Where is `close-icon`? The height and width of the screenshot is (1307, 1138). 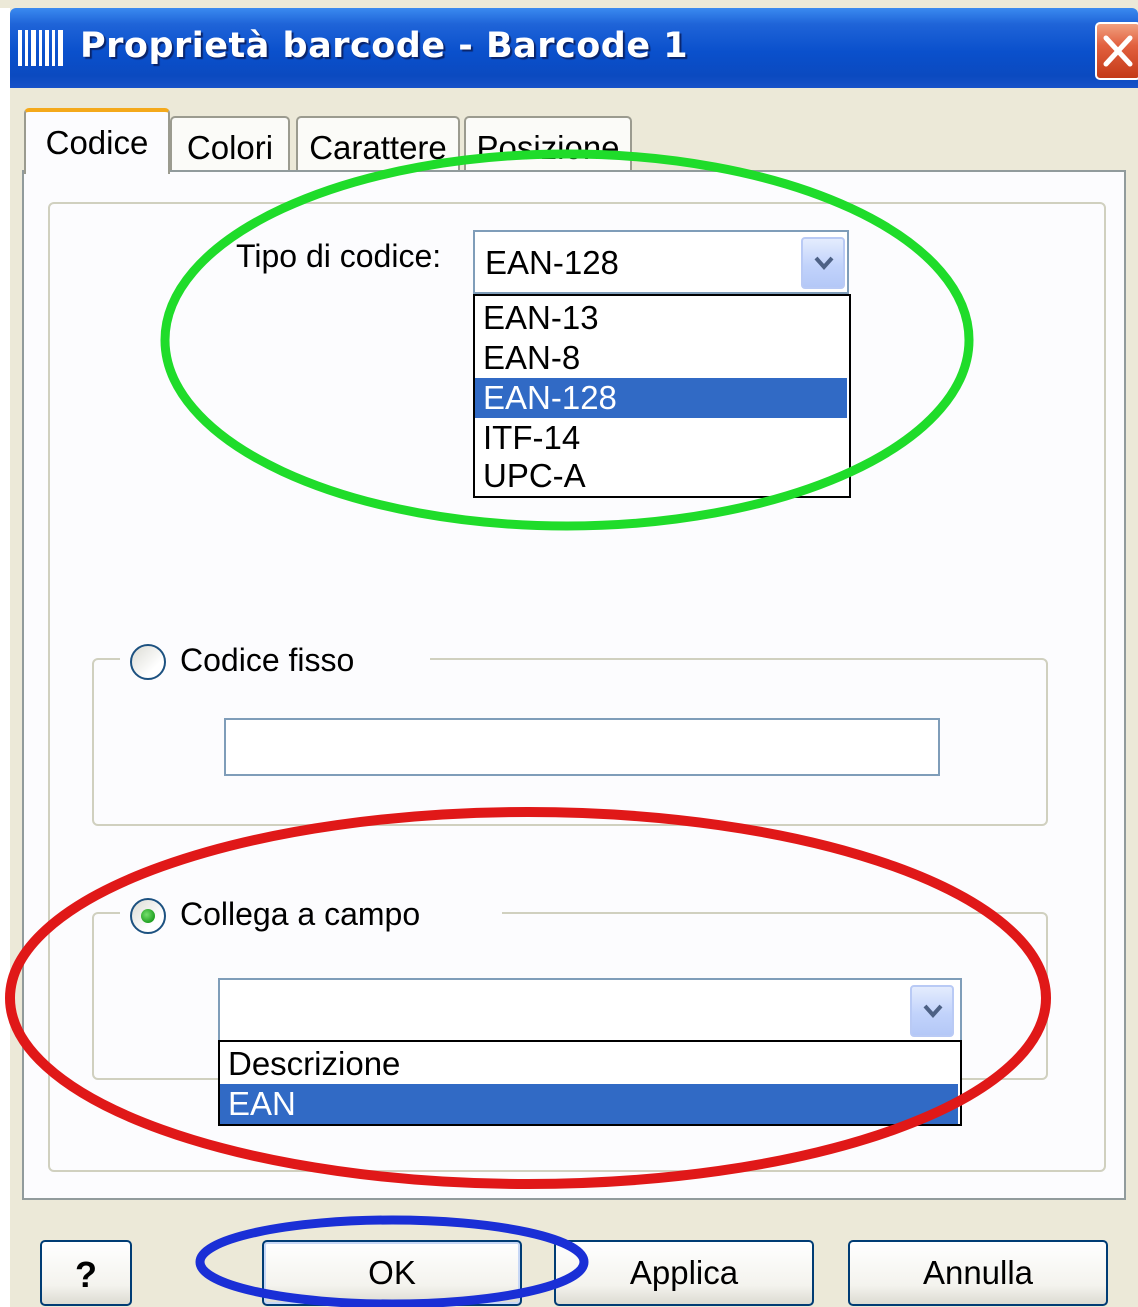 close-icon is located at coordinates (1118, 51).